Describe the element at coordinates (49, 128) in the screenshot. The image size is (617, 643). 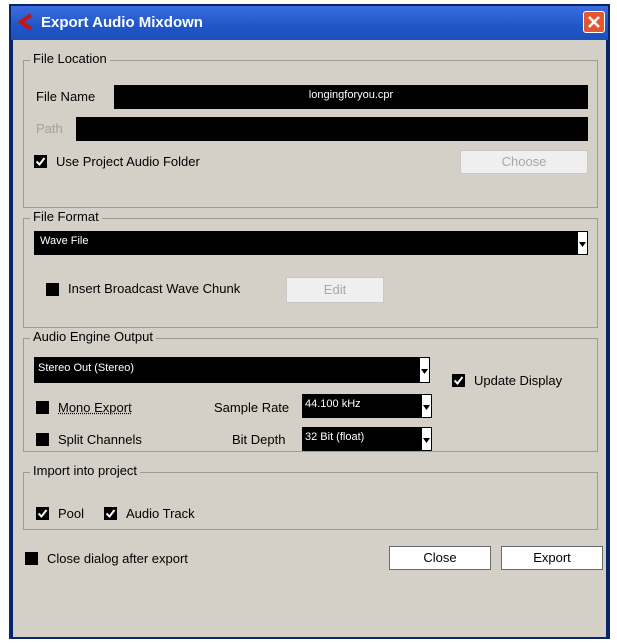
I see `path-label: Path` at that location.